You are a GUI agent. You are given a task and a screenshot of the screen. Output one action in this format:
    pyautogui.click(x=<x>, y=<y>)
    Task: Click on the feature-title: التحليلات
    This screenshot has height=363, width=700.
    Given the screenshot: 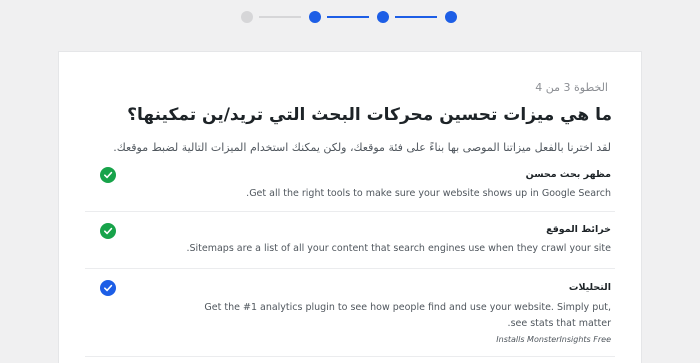 What is the action you would take?
    pyautogui.click(x=589, y=287)
    